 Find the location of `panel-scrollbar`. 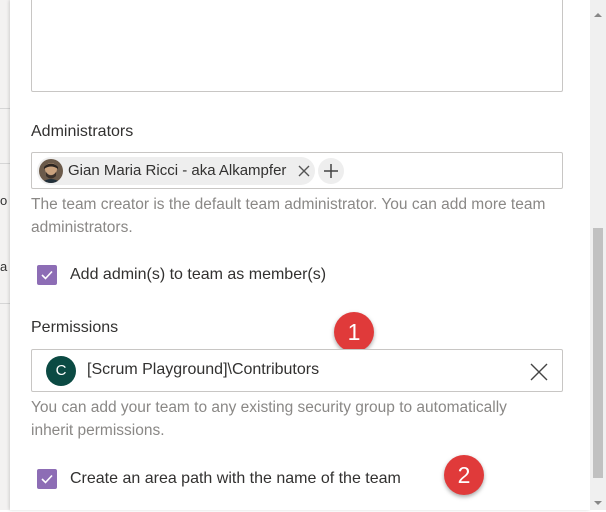

panel-scrollbar is located at coordinates (598, 255).